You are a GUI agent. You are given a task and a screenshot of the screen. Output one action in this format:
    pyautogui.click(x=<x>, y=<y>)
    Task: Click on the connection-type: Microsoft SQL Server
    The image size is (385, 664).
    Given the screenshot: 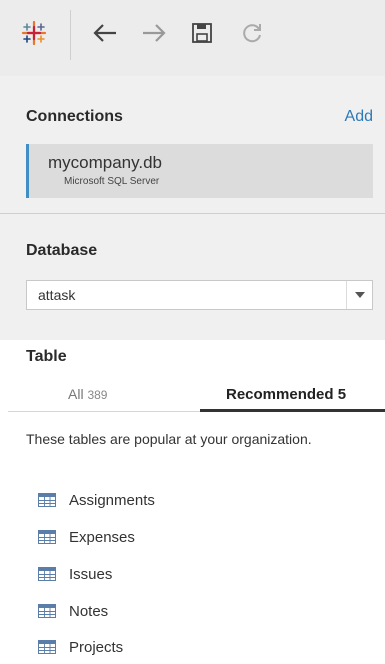 What is the action you would take?
    pyautogui.click(x=112, y=181)
    